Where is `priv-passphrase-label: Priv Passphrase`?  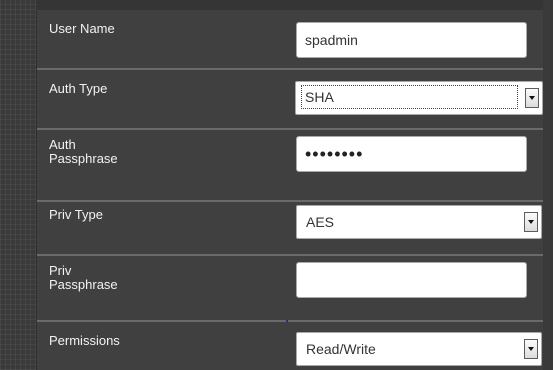
priv-passphrase-label: Priv Passphrase is located at coordinates (83, 277).